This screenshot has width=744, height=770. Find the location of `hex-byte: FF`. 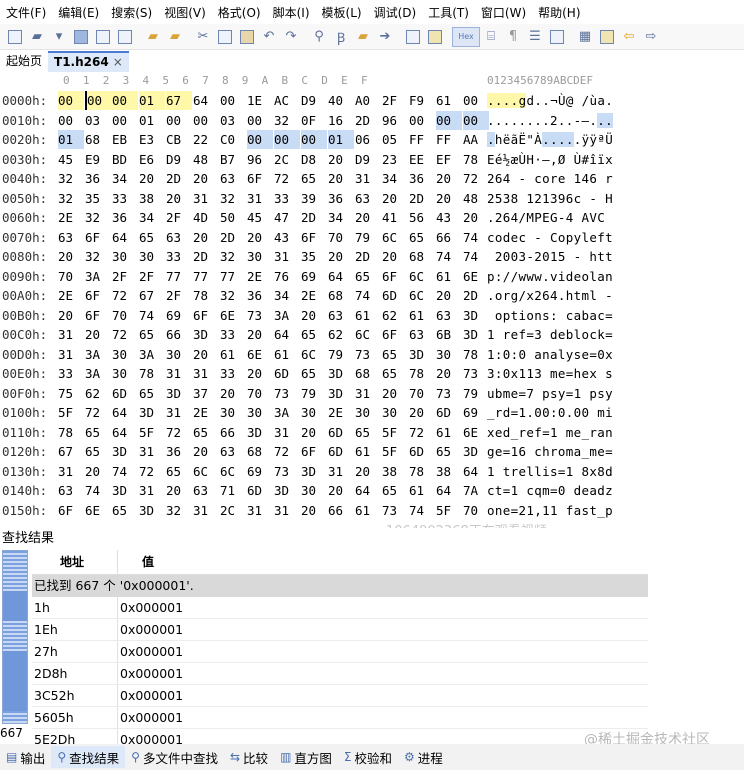

hex-byte: FF is located at coordinates (449, 139).